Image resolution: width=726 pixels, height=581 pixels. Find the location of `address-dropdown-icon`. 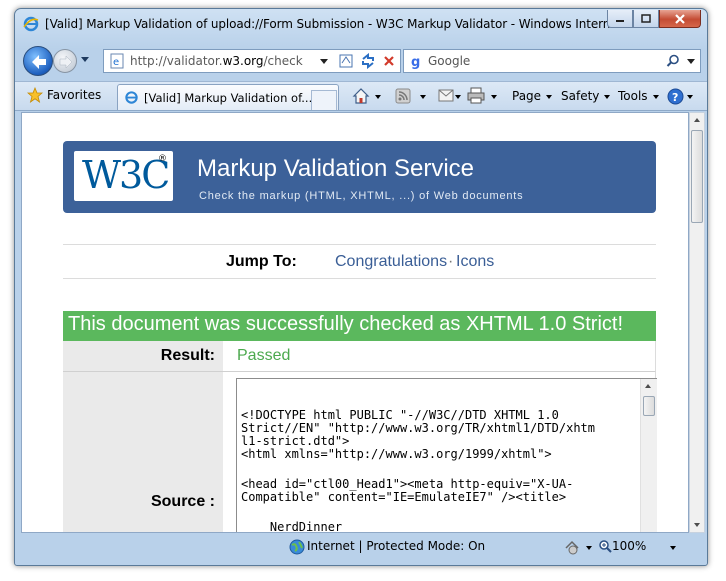

address-dropdown-icon is located at coordinates (324, 62).